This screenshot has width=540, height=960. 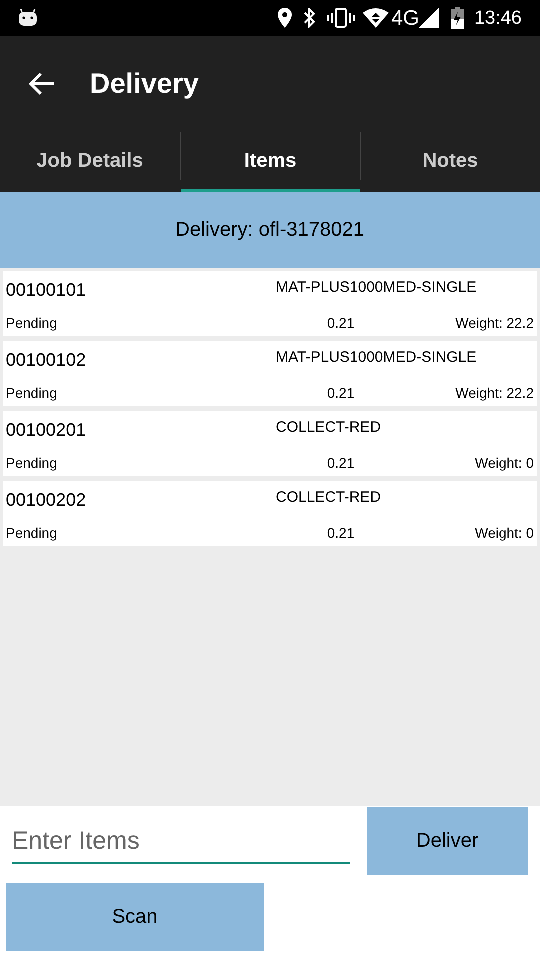 I want to click on network-type: 4G, so click(x=405, y=18).